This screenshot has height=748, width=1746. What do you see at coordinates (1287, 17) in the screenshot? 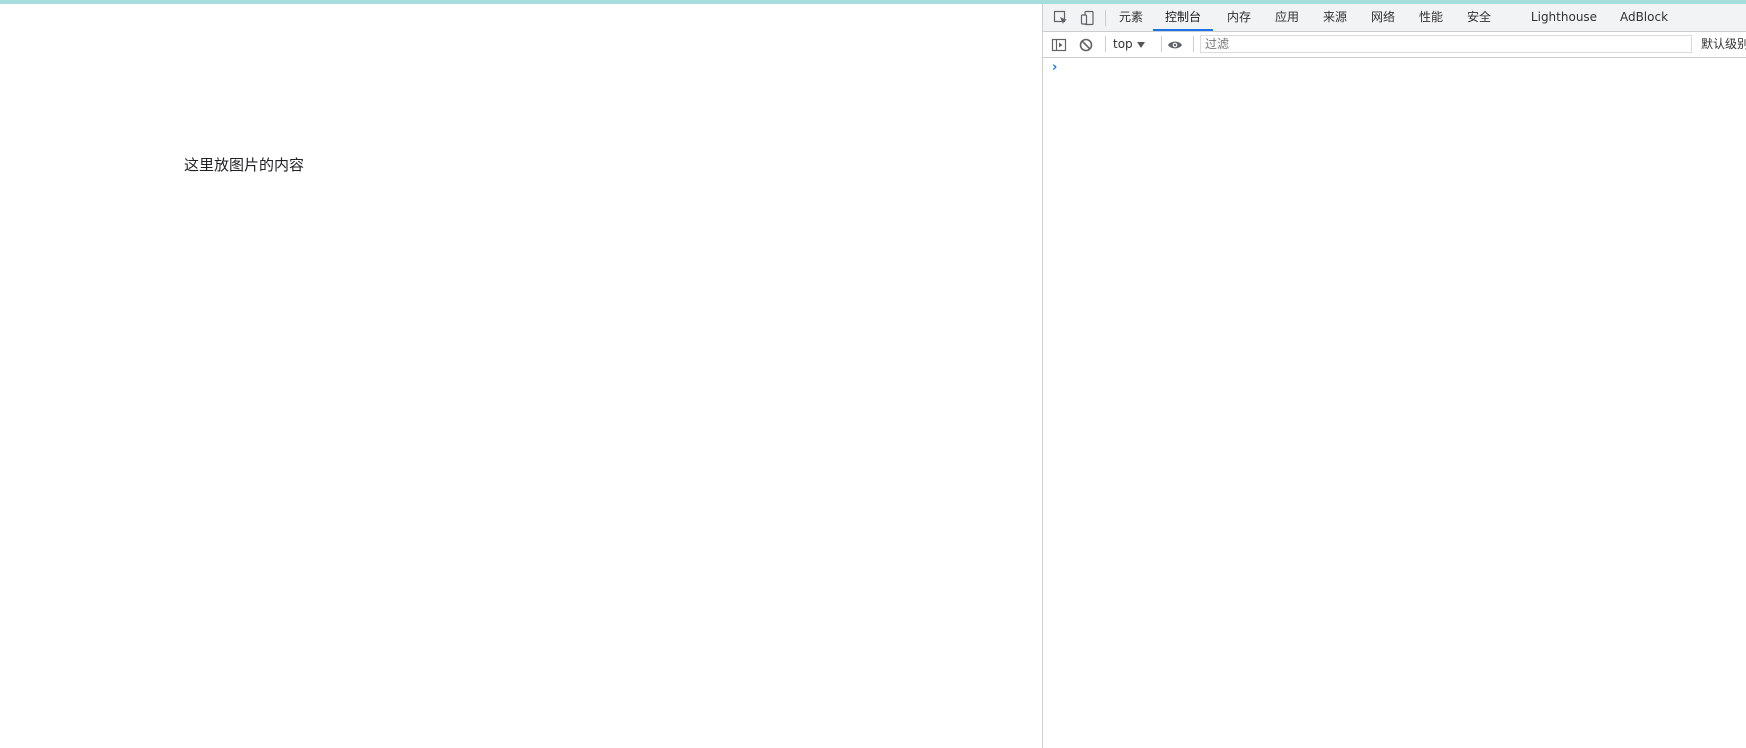
I see `tab-application: 应用` at bounding box center [1287, 17].